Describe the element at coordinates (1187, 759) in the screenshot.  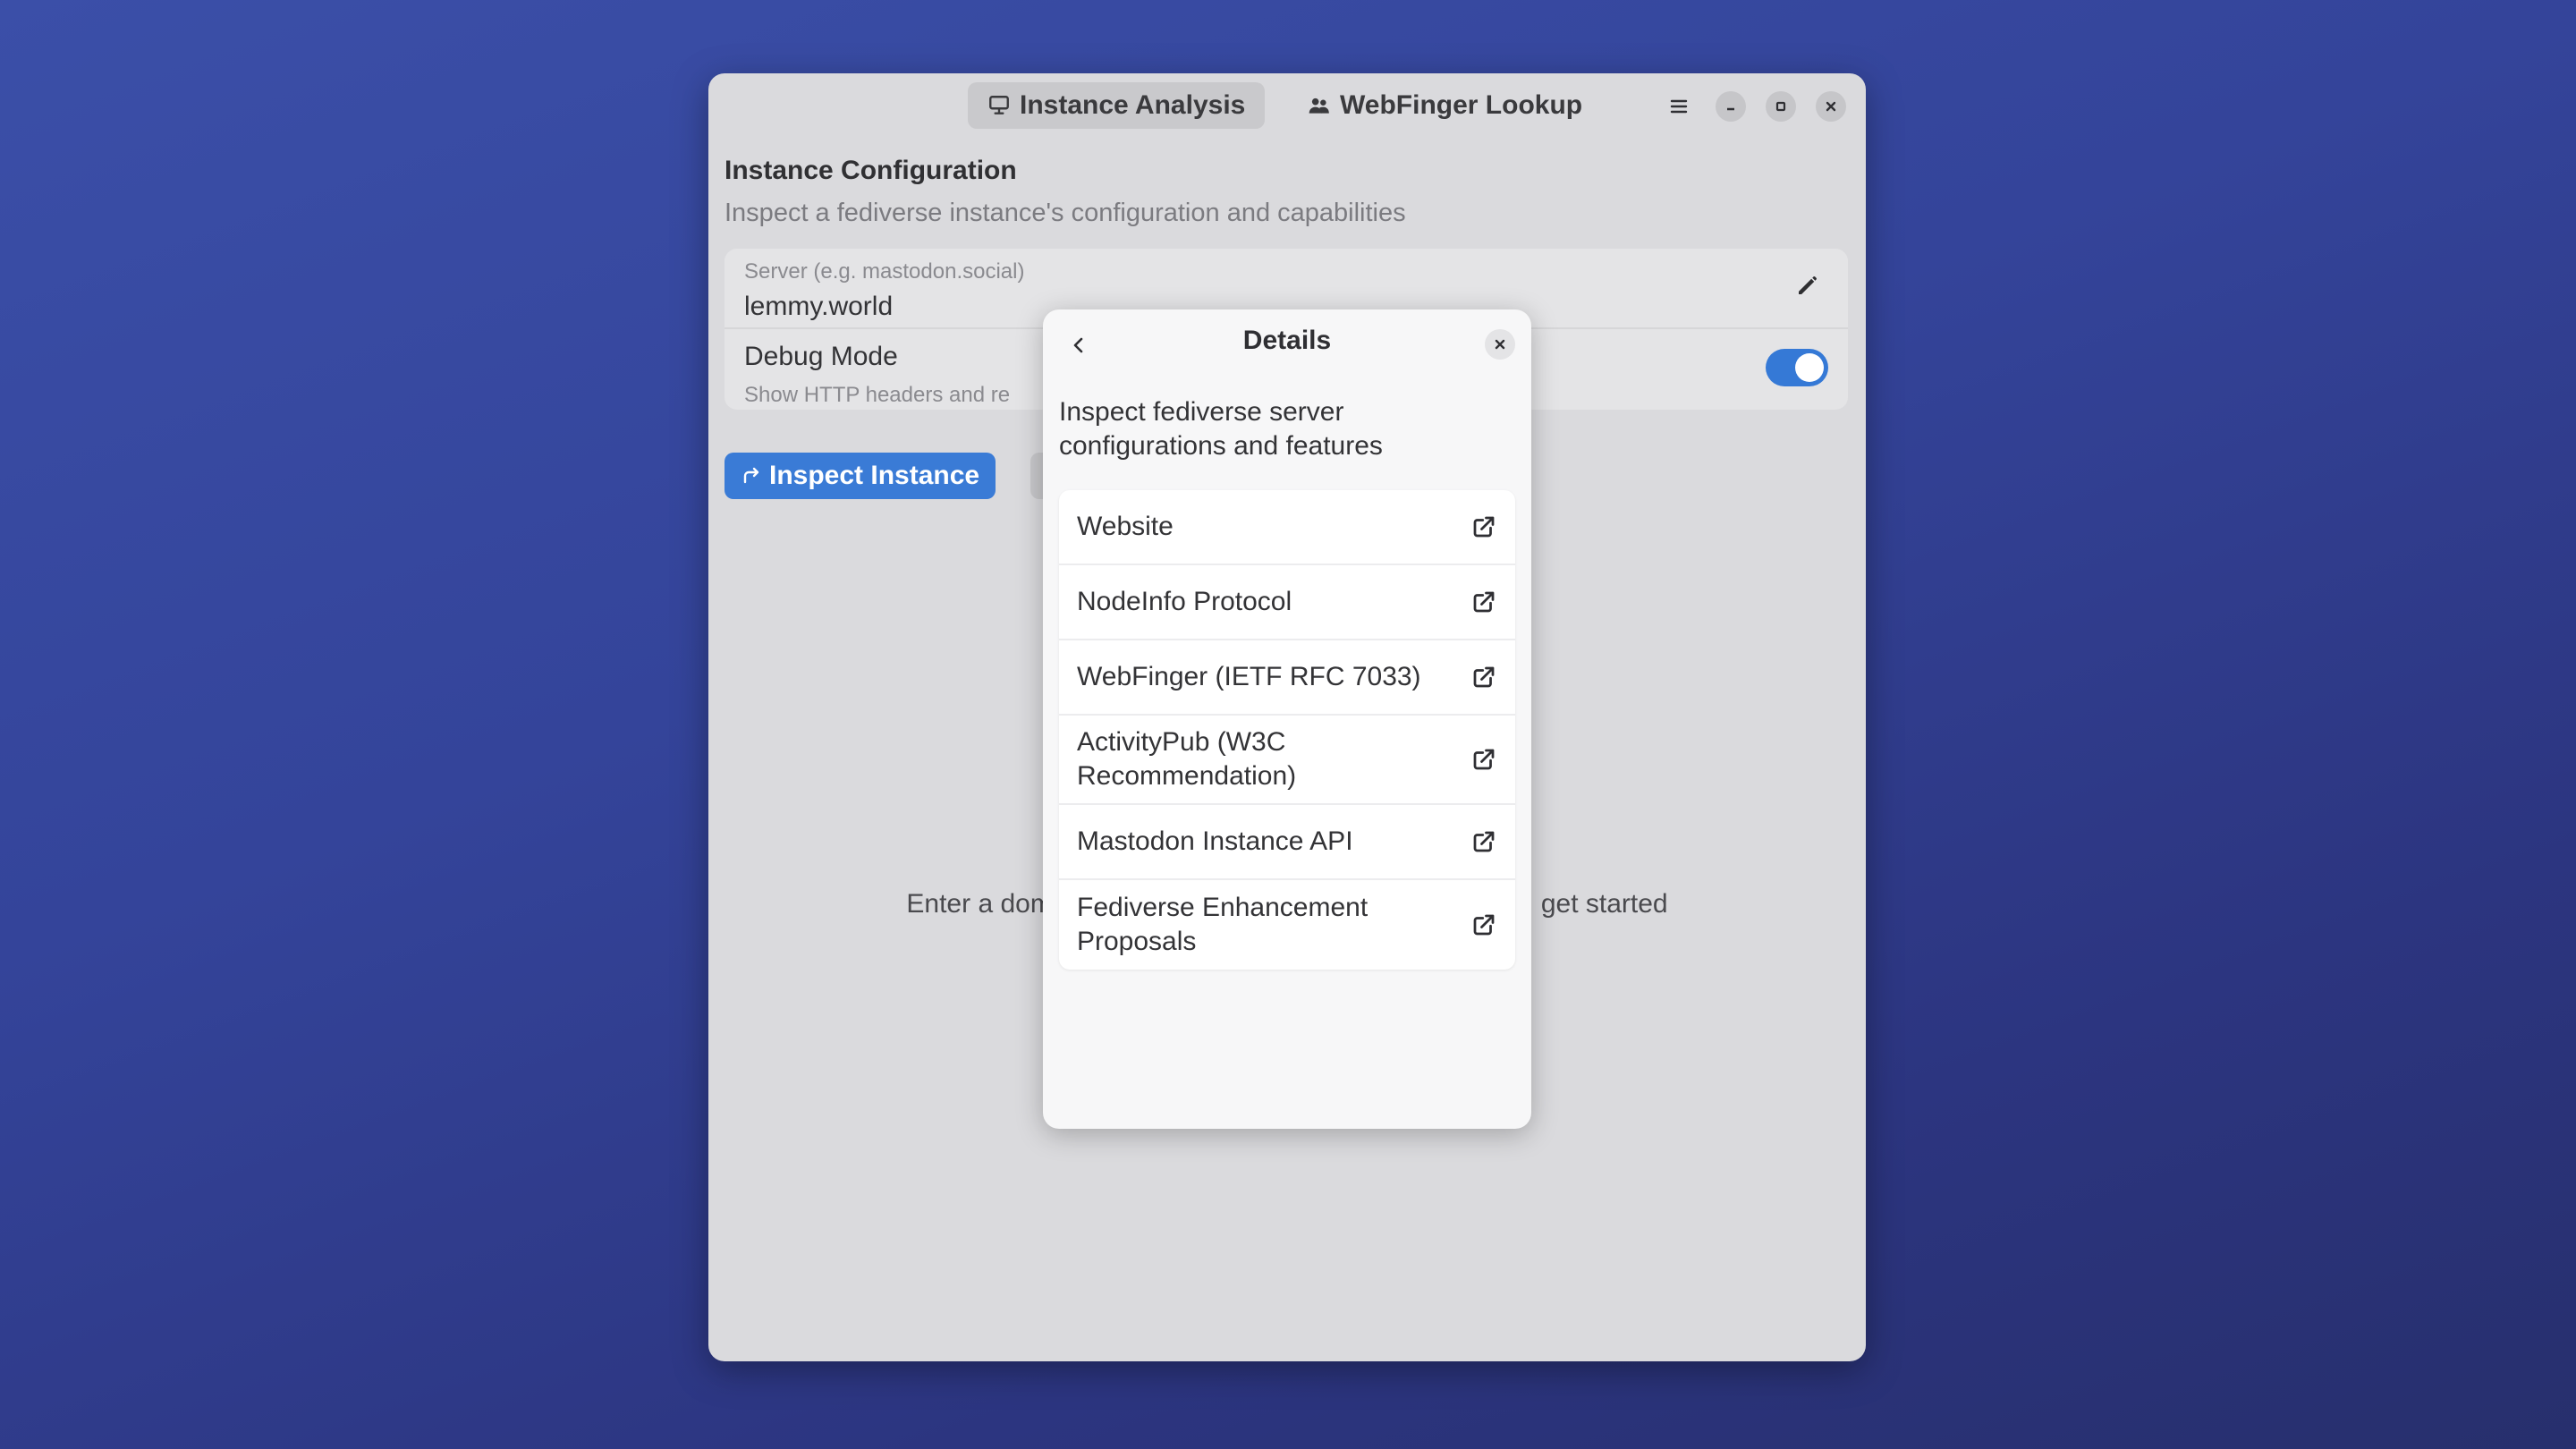
I see `link-label: ActivityPub (W3C Recommendation)` at that location.